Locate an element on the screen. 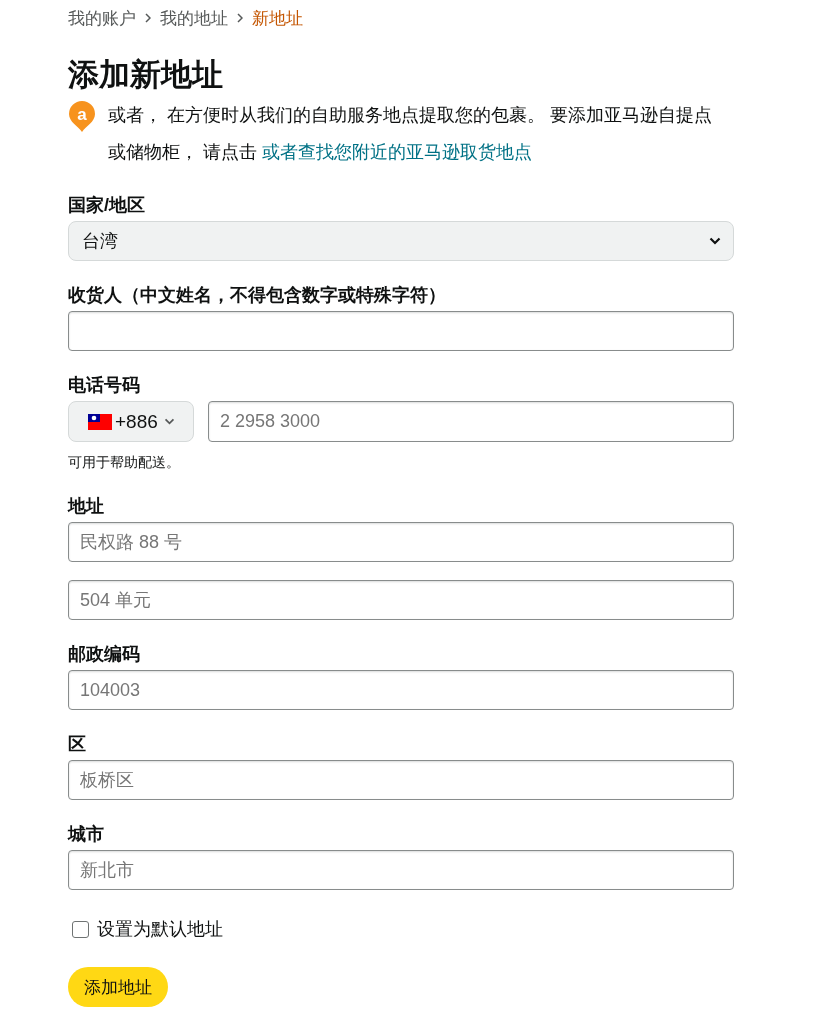 Image resolution: width=833 pixels, height=1024 pixels. flag-icon is located at coordinates (100, 421).